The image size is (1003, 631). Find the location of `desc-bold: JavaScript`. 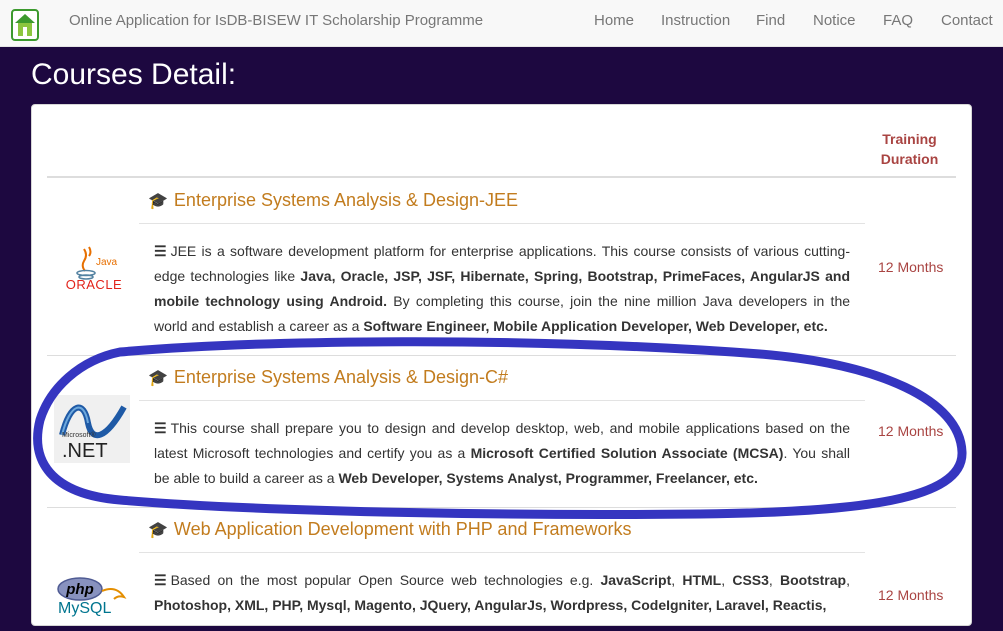

desc-bold: JavaScript is located at coordinates (636, 580).